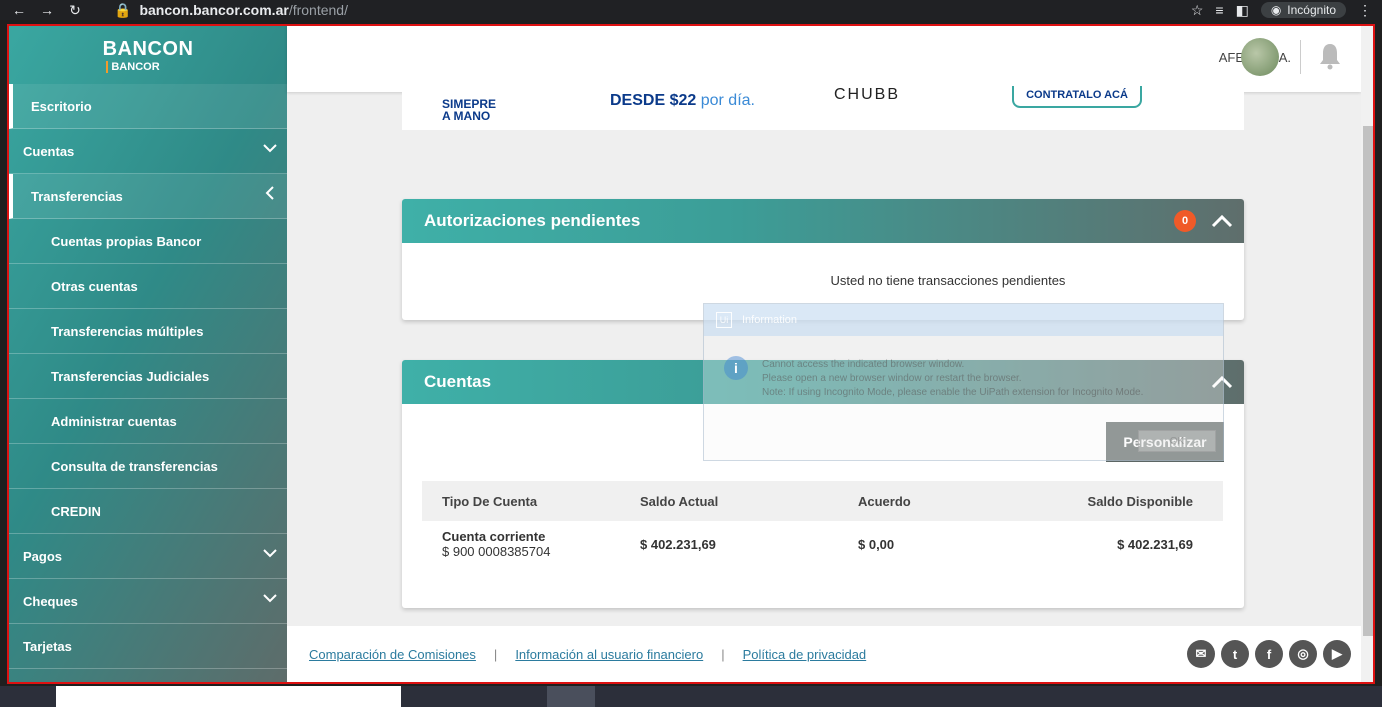 The width and height of the screenshot is (1382, 707). What do you see at coordinates (148, 511) in the screenshot?
I see `sidebar-item-credin: CREDIN` at bounding box center [148, 511].